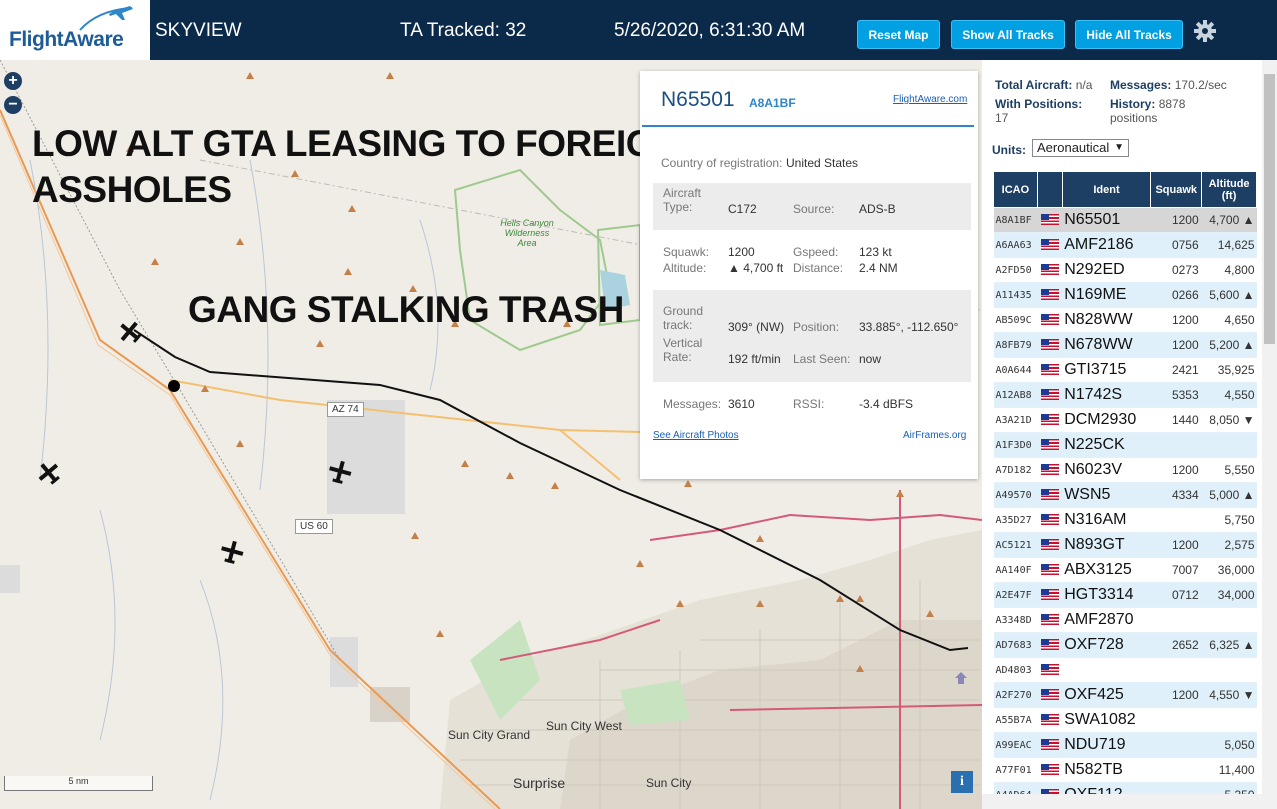 Image resolution: width=1277 pixels, height=809 pixels. I want to click on table-row: AD7683 OXF728 2652 6,325 ▲, so click(1125, 645).